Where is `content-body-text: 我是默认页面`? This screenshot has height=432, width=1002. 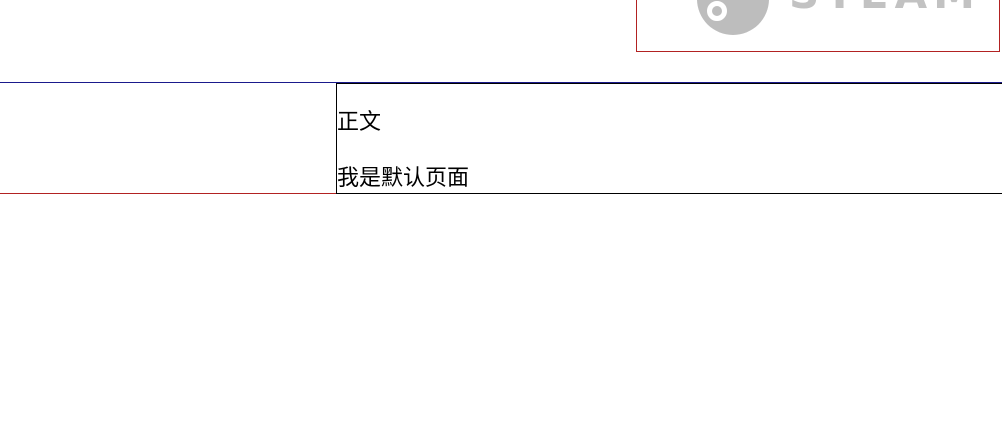 content-body-text: 我是默认页面 is located at coordinates (403, 178).